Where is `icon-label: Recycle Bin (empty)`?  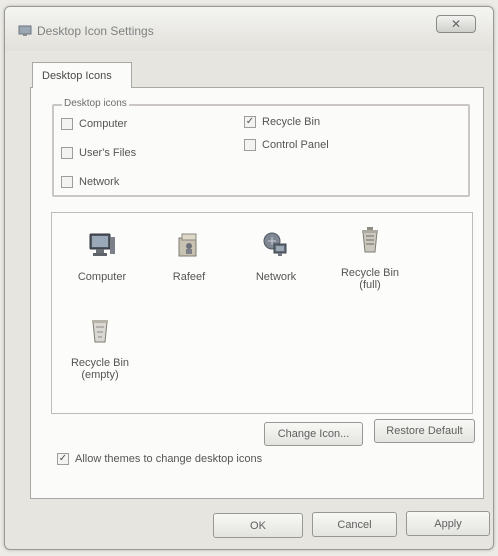
icon-label: Recycle Bin (empty) is located at coordinates (100, 369).